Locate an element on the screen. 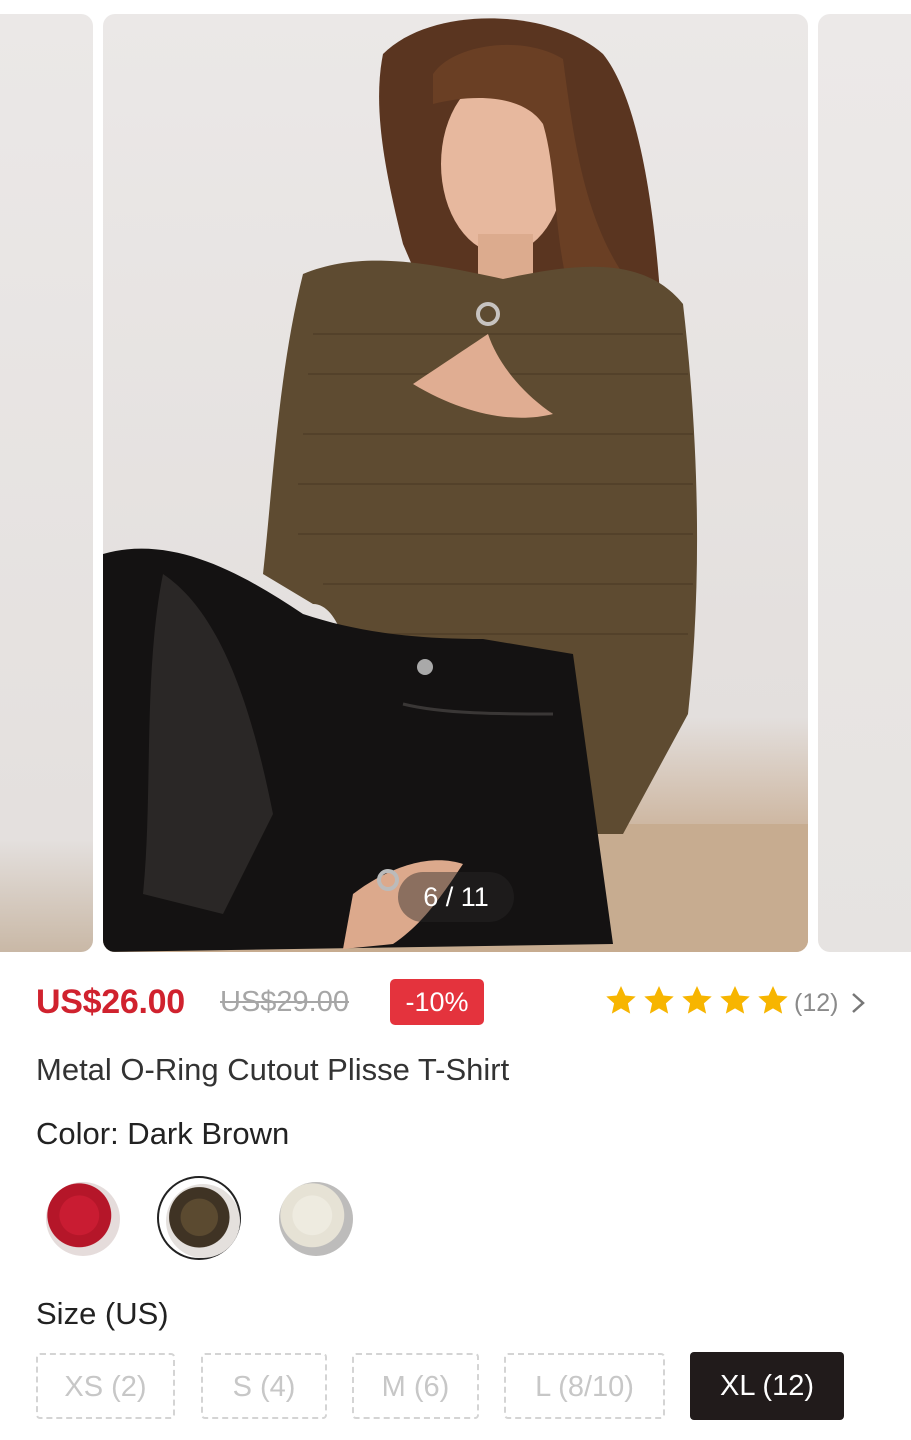 The height and width of the screenshot is (1440, 911). discount-badge: -10% is located at coordinates (437, 1002).